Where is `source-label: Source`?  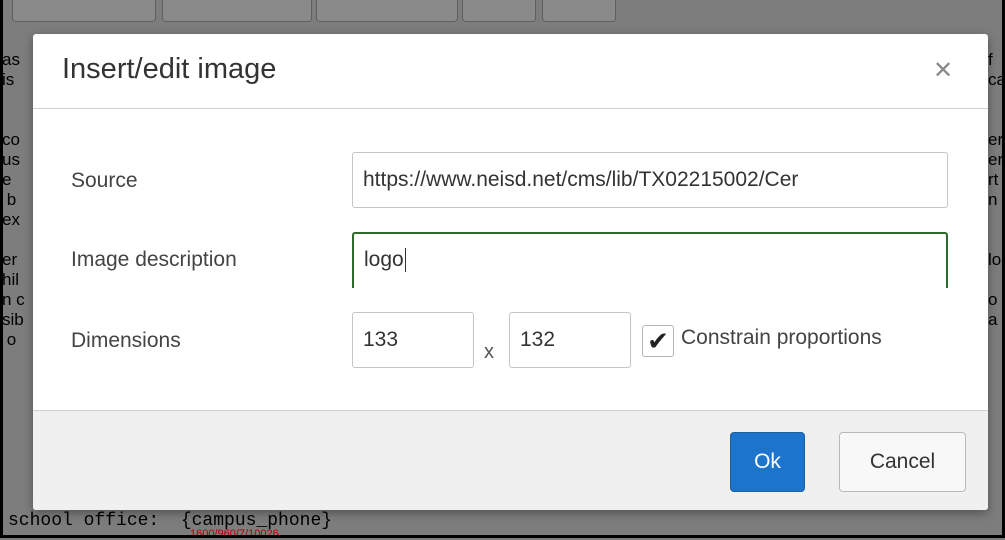
source-label: Source is located at coordinates (104, 180).